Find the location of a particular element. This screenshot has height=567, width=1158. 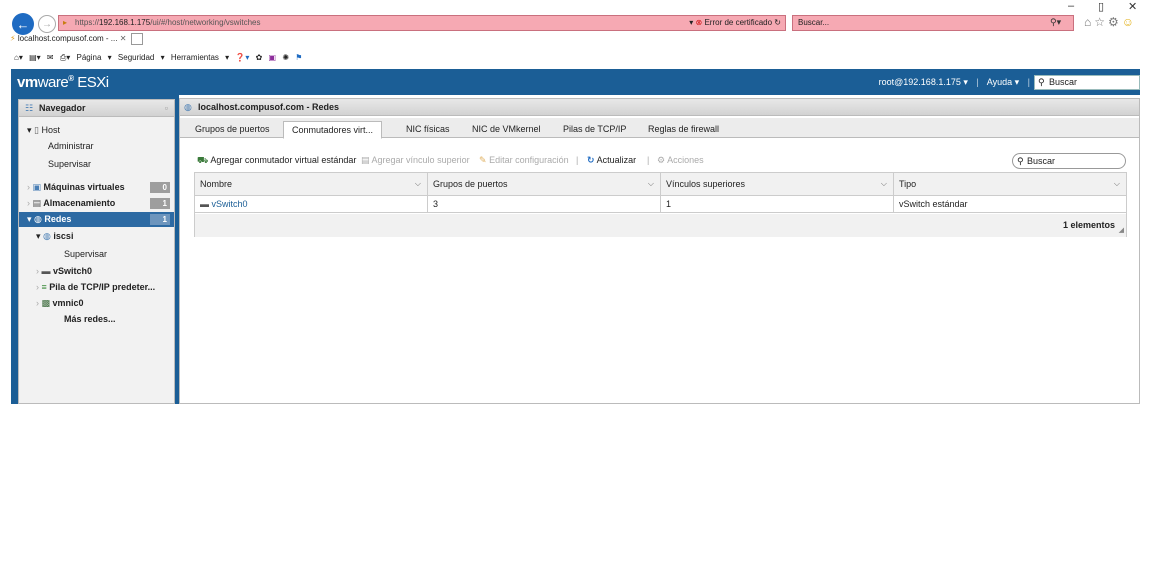

vmware-search-input: ⚲ Buscar ▾ is located at coordinates (1089, 82).